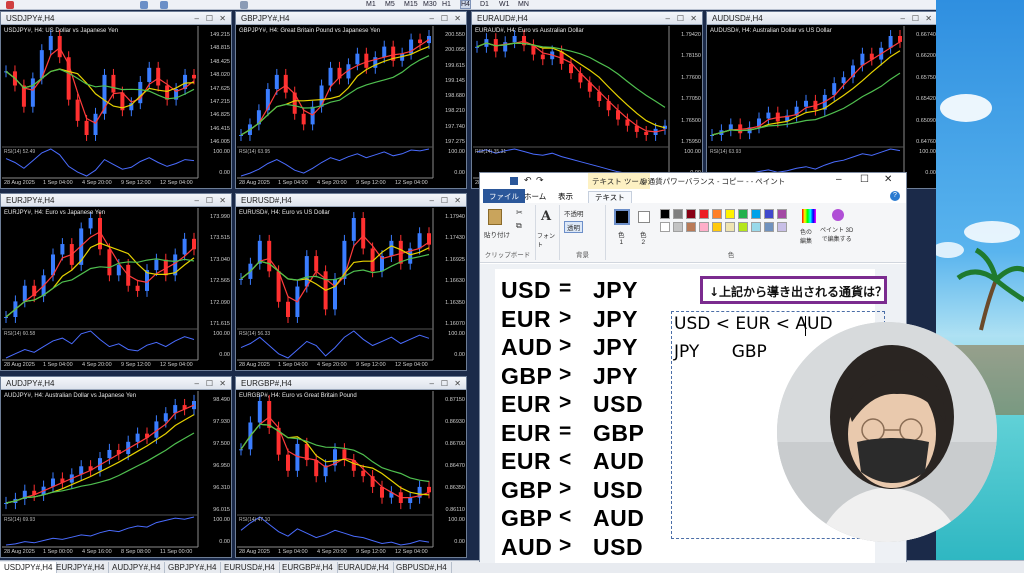 The width and height of the screenshot is (1024, 573). Describe the element at coordinates (244, 5) in the screenshot. I see `trendline-icon` at that location.